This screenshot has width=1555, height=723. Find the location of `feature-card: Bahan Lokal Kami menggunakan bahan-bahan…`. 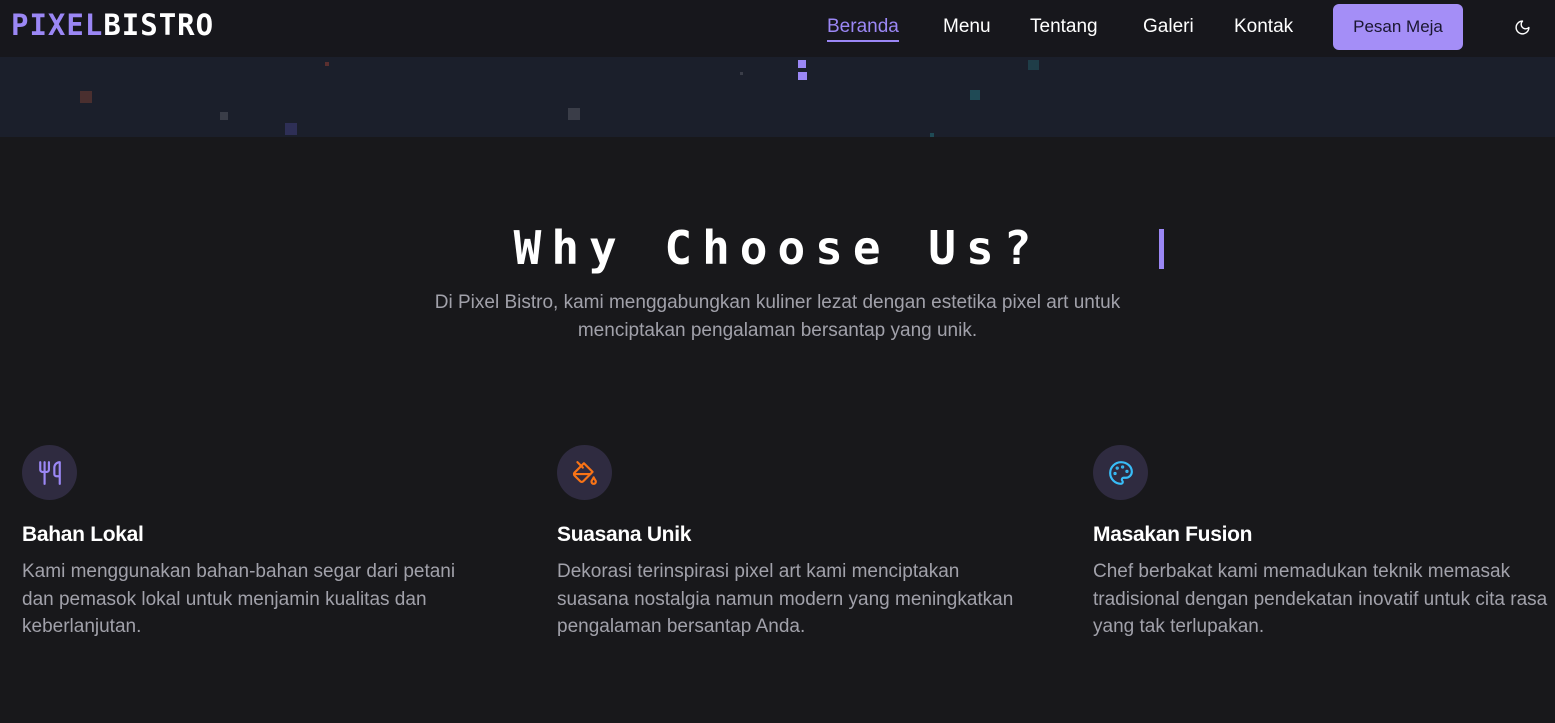

feature-card: Bahan Lokal Kami menggunakan bahan-bahan… is located at coordinates (252, 543).